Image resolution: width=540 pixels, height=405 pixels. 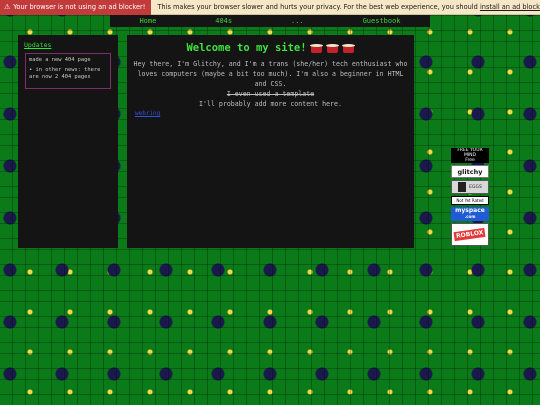 What do you see at coordinates (270, 94) in the screenshot?
I see `struck-text: I even used a template` at bounding box center [270, 94].